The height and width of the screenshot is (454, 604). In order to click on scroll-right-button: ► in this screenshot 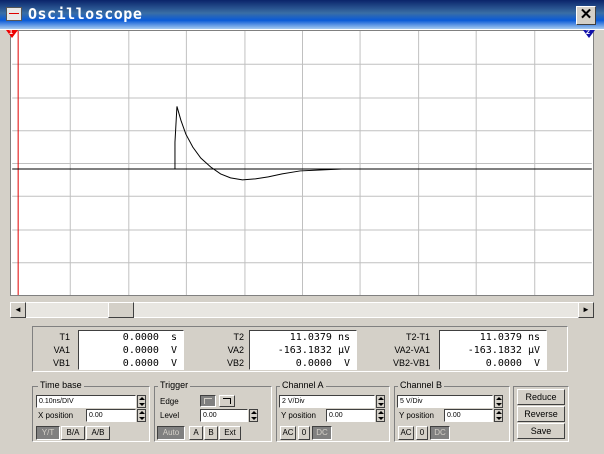, I will do `click(586, 310)`.